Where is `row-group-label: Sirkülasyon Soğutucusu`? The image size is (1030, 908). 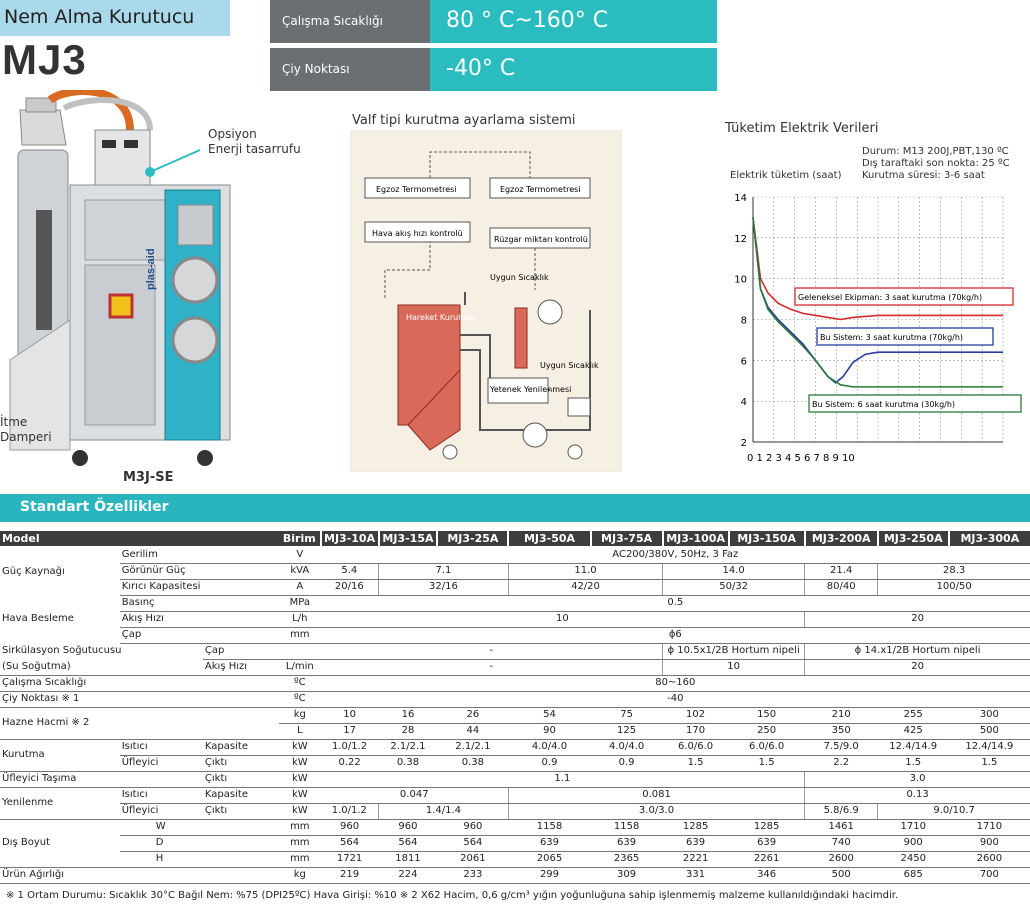 row-group-label: Sirkülasyon Soğutucusu is located at coordinates (62, 651).